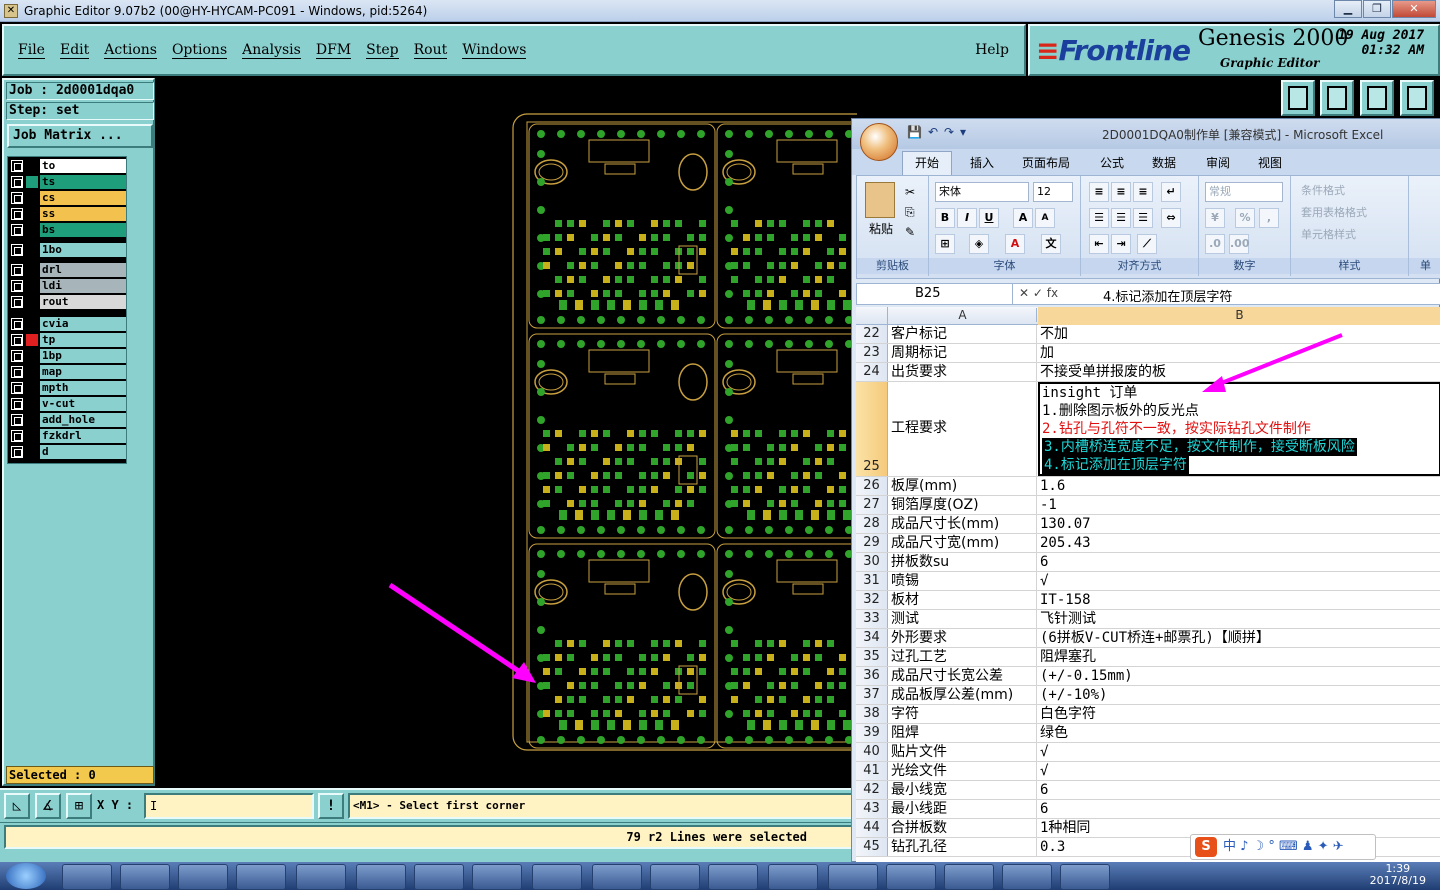  I want to click on cell-a: 出货要求, so click(963, 372).